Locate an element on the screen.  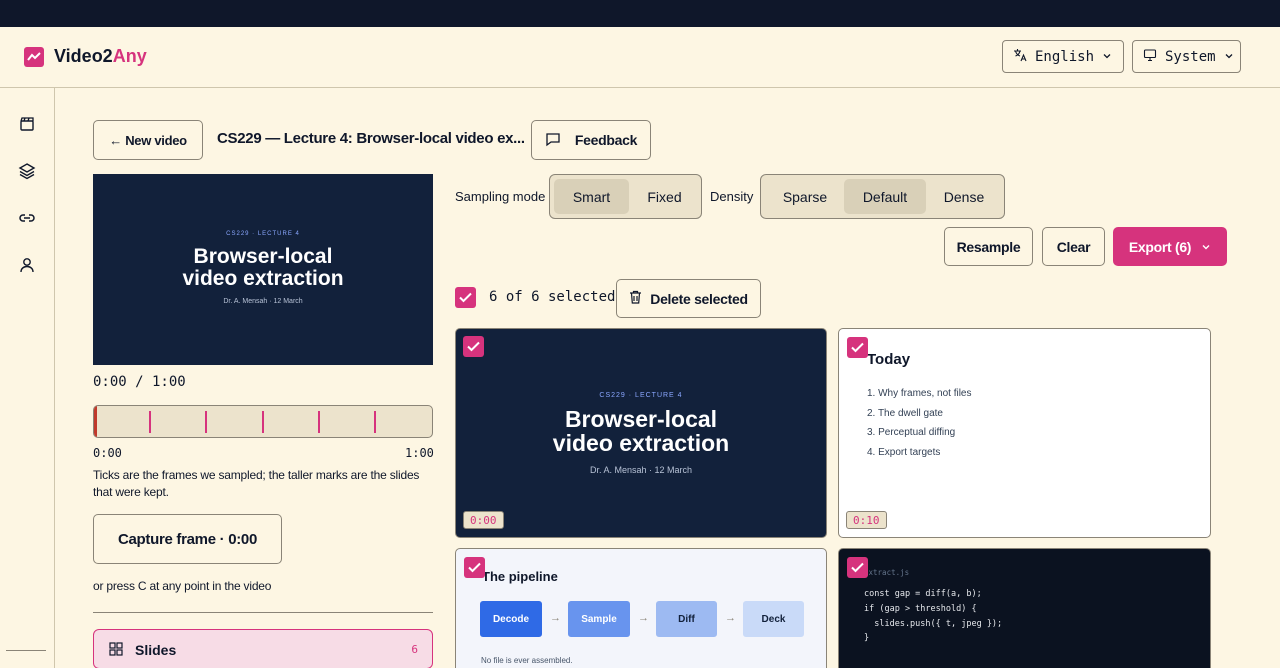
capture-frame-button: Capture frame · 0:00 is located at coordinates (187, 539).